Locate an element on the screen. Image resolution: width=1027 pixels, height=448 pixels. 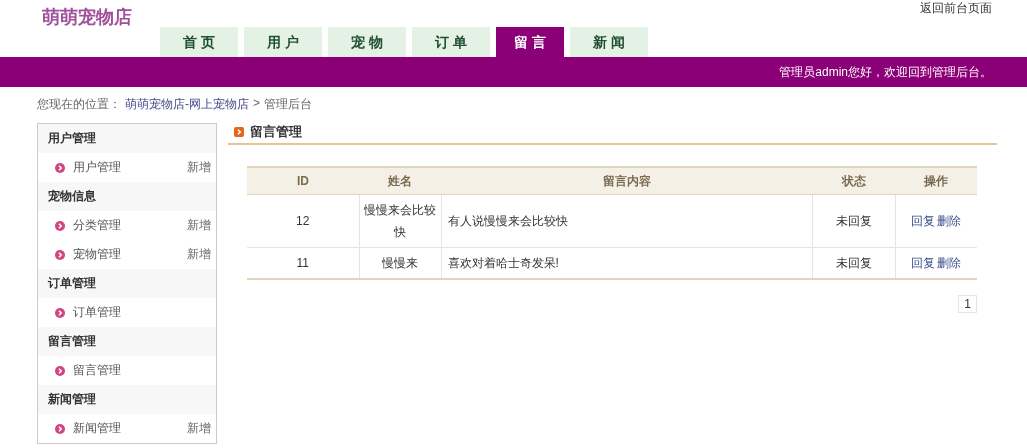
breadcrumb-link: 萌萌宠物店-网上宠物店 is located at coordinates (187, 105).